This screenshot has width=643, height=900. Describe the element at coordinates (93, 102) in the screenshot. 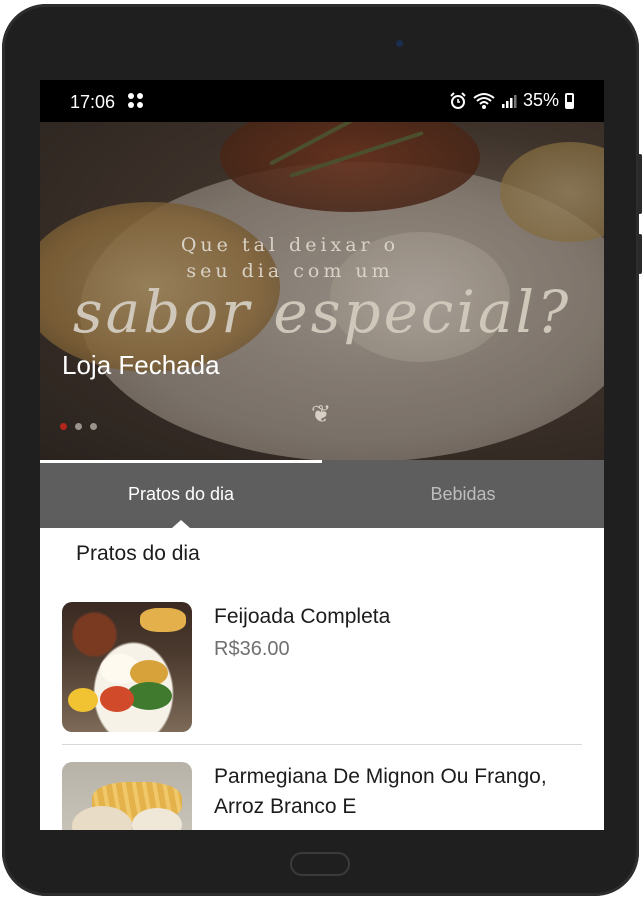

I see `status-time: 17:06` at that location.